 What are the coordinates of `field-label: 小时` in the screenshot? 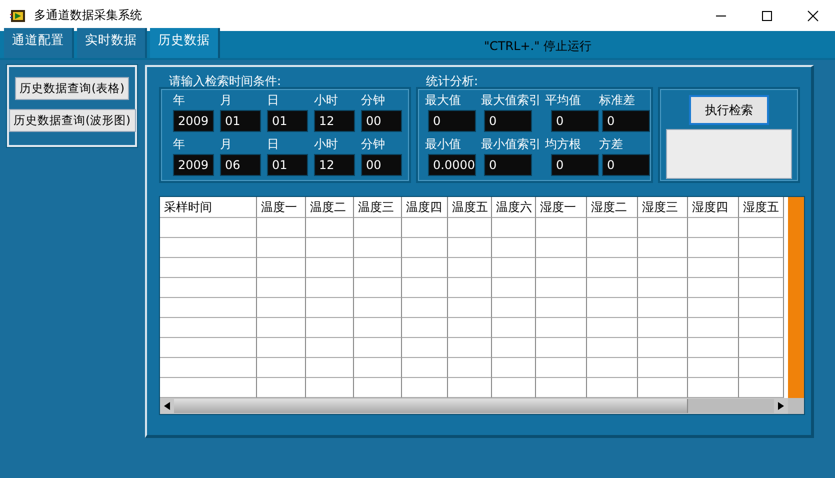 It's located at (326, 144).